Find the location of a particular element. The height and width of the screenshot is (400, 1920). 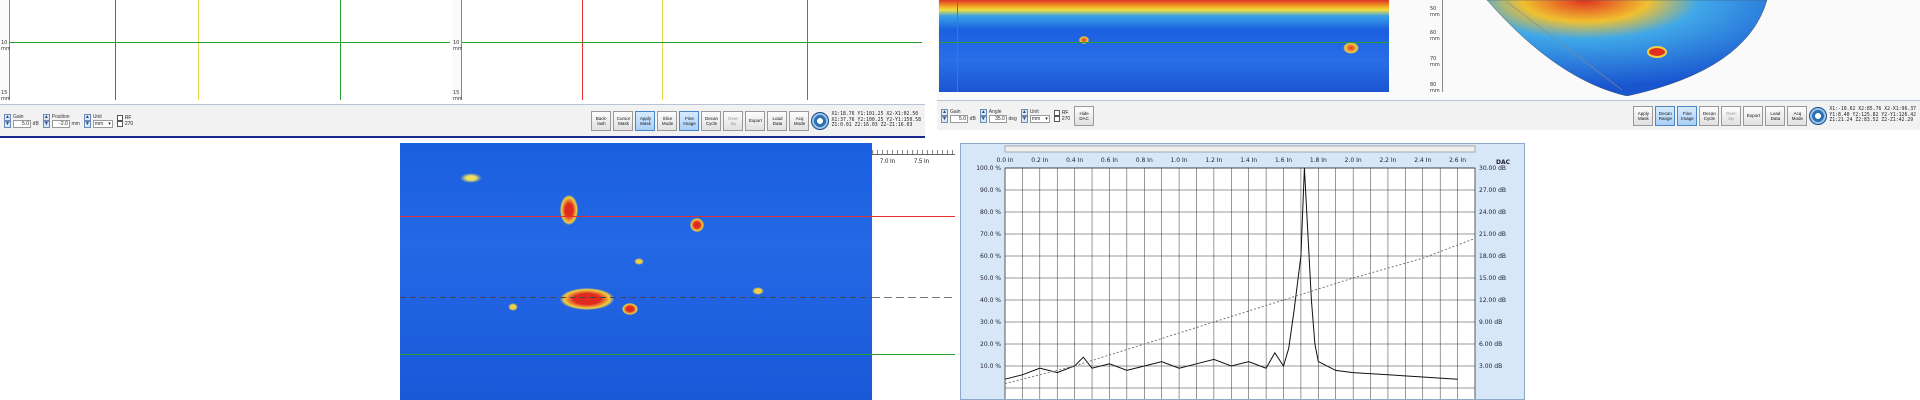

angle-input: 35.0 is located at coordinates (997, 118).